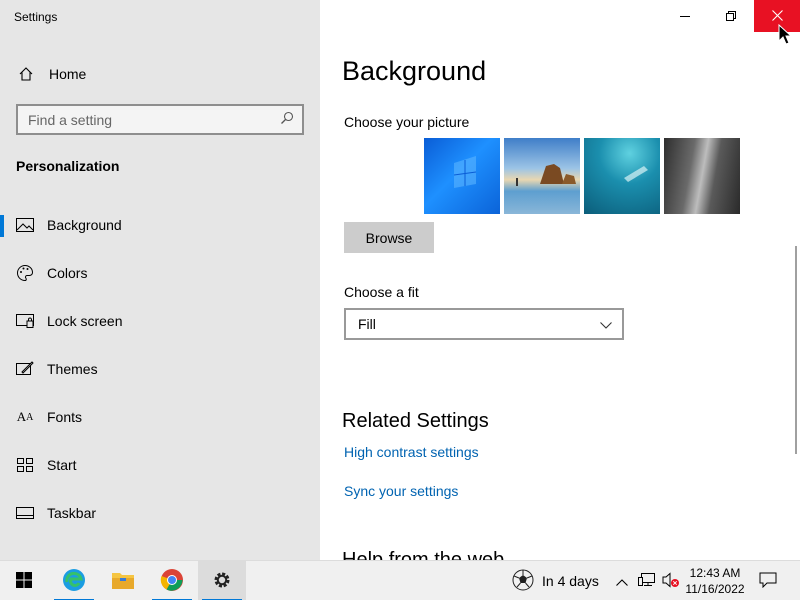 The image size is (800, 600). I want to click on edge-icon, so click(74, 581).